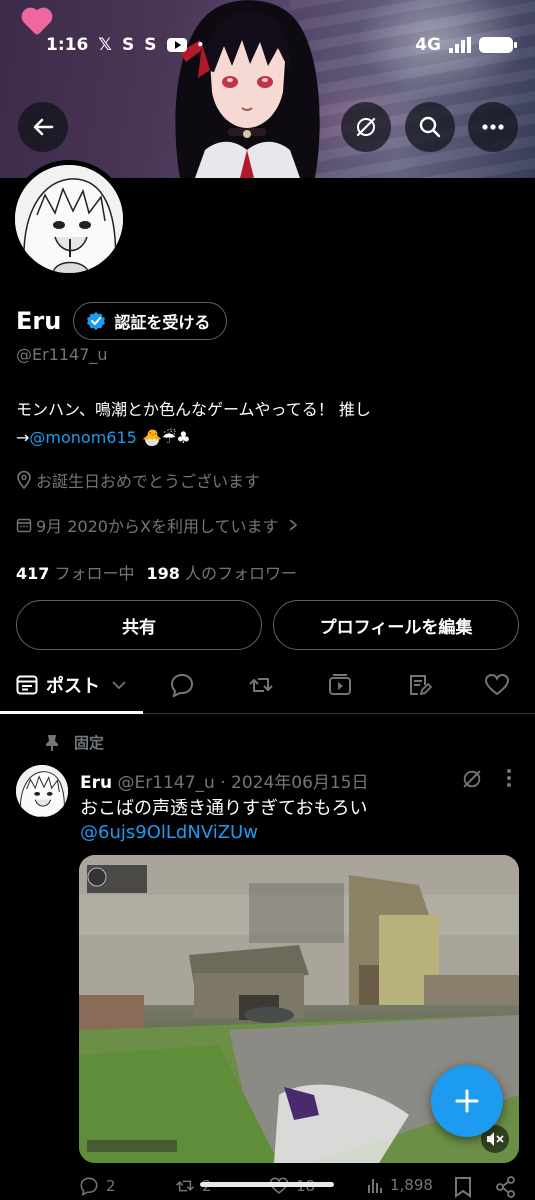 The width and height of the screenshot is (535, 1200). What do you see at coordinates (52, 742) in the screenshot?
I see `pin-icon` at bounding box center [52, 742].